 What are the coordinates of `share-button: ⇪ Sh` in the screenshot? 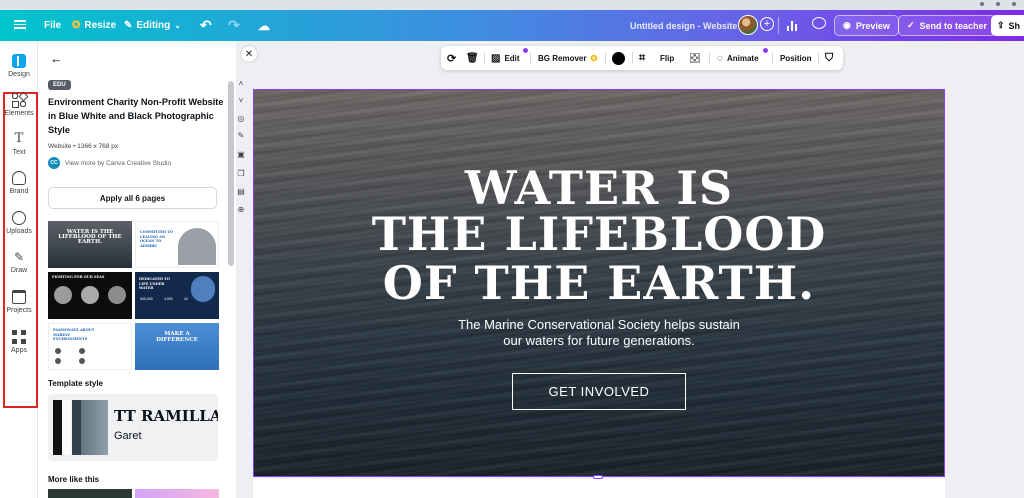 It's located at (1007, 25).